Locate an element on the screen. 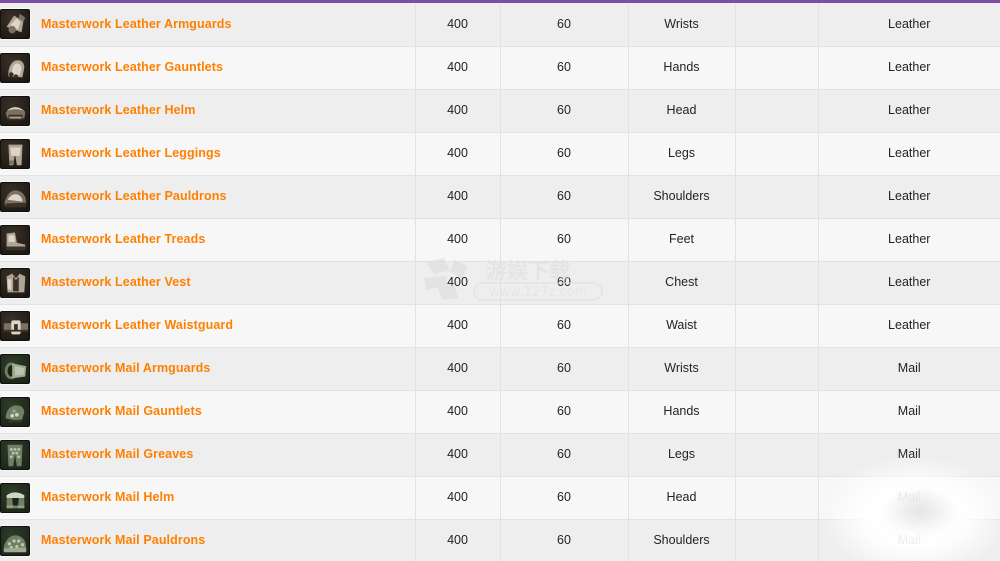 This screenshot has width=1000, height=561. cell-item-name: Masterwork Mail Greaves is located at coordinates (208, 455).